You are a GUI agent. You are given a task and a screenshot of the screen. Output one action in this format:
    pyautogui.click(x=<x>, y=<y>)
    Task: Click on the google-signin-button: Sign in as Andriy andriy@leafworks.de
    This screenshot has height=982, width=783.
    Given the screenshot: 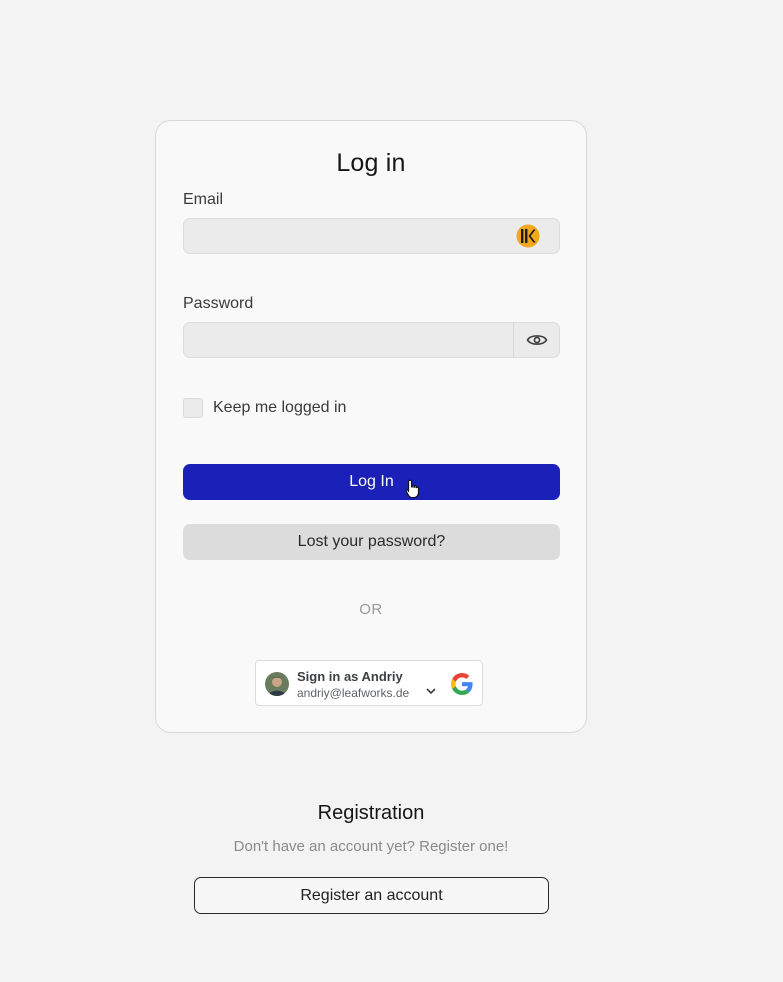 What is the action you would take?
    pyautogui.click(x=369, y=683)
    